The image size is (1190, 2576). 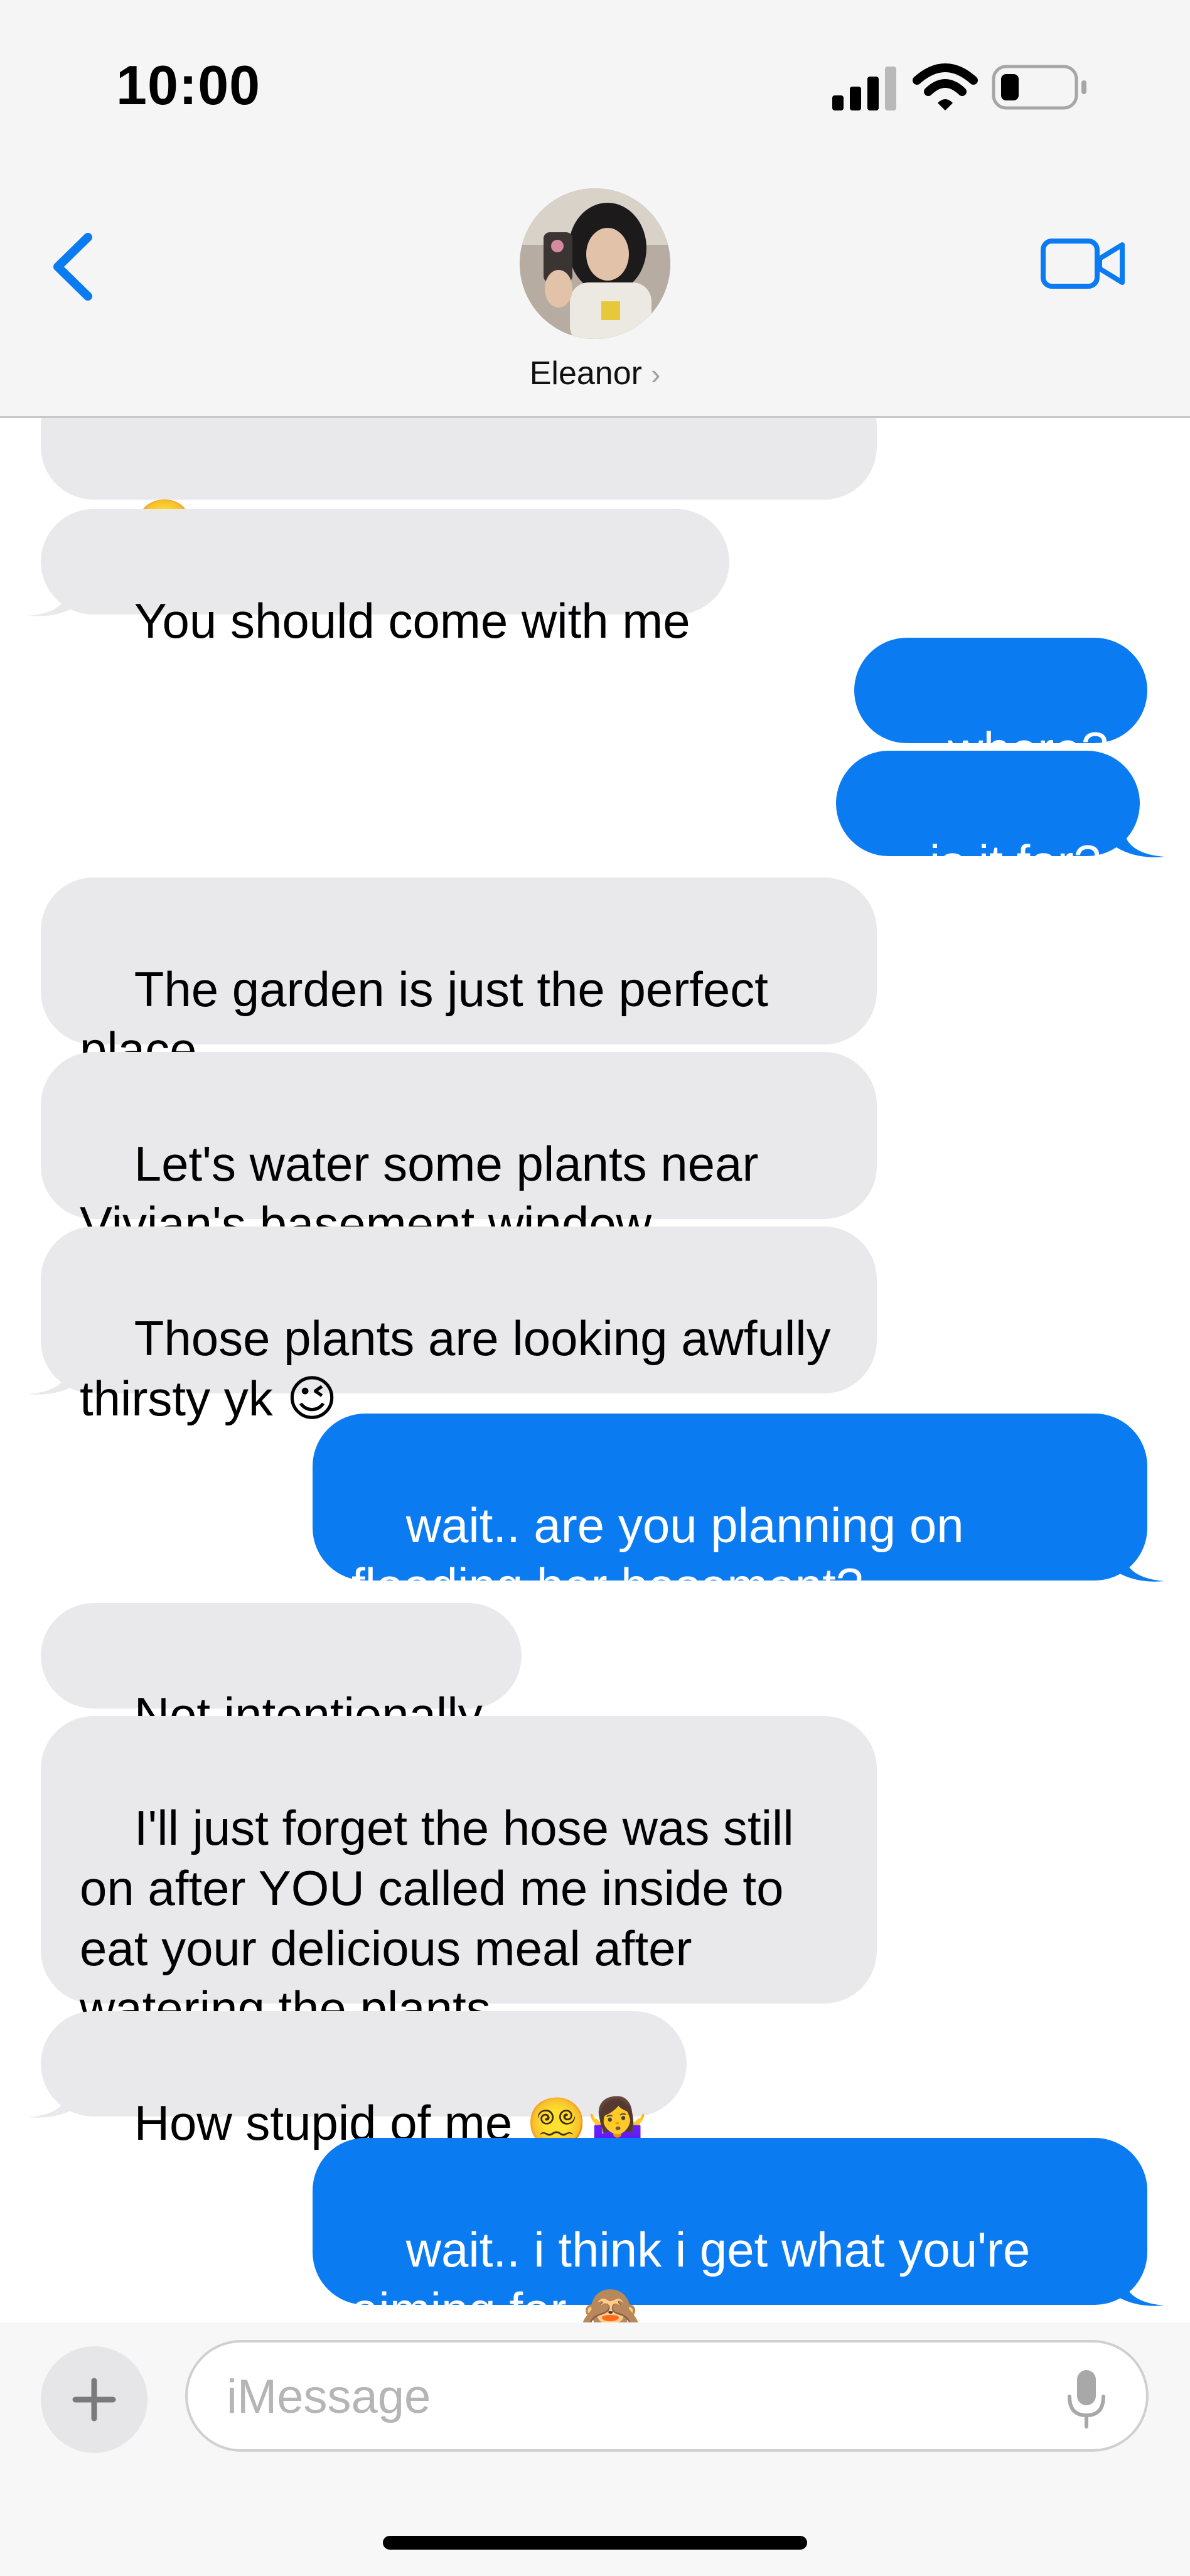 What do you see at coordinates (634, 2396) in the screenshot?
I see `message-input` at bounding box center [634, 2396].